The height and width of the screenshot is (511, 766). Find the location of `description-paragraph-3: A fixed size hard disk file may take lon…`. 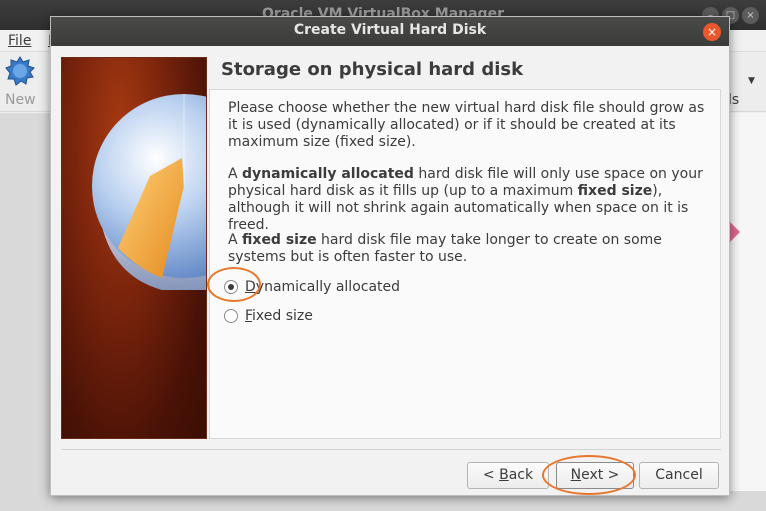

description-paragraph-3: A fixed size hard disk file may take lon… is located at coordinates (445, 248).